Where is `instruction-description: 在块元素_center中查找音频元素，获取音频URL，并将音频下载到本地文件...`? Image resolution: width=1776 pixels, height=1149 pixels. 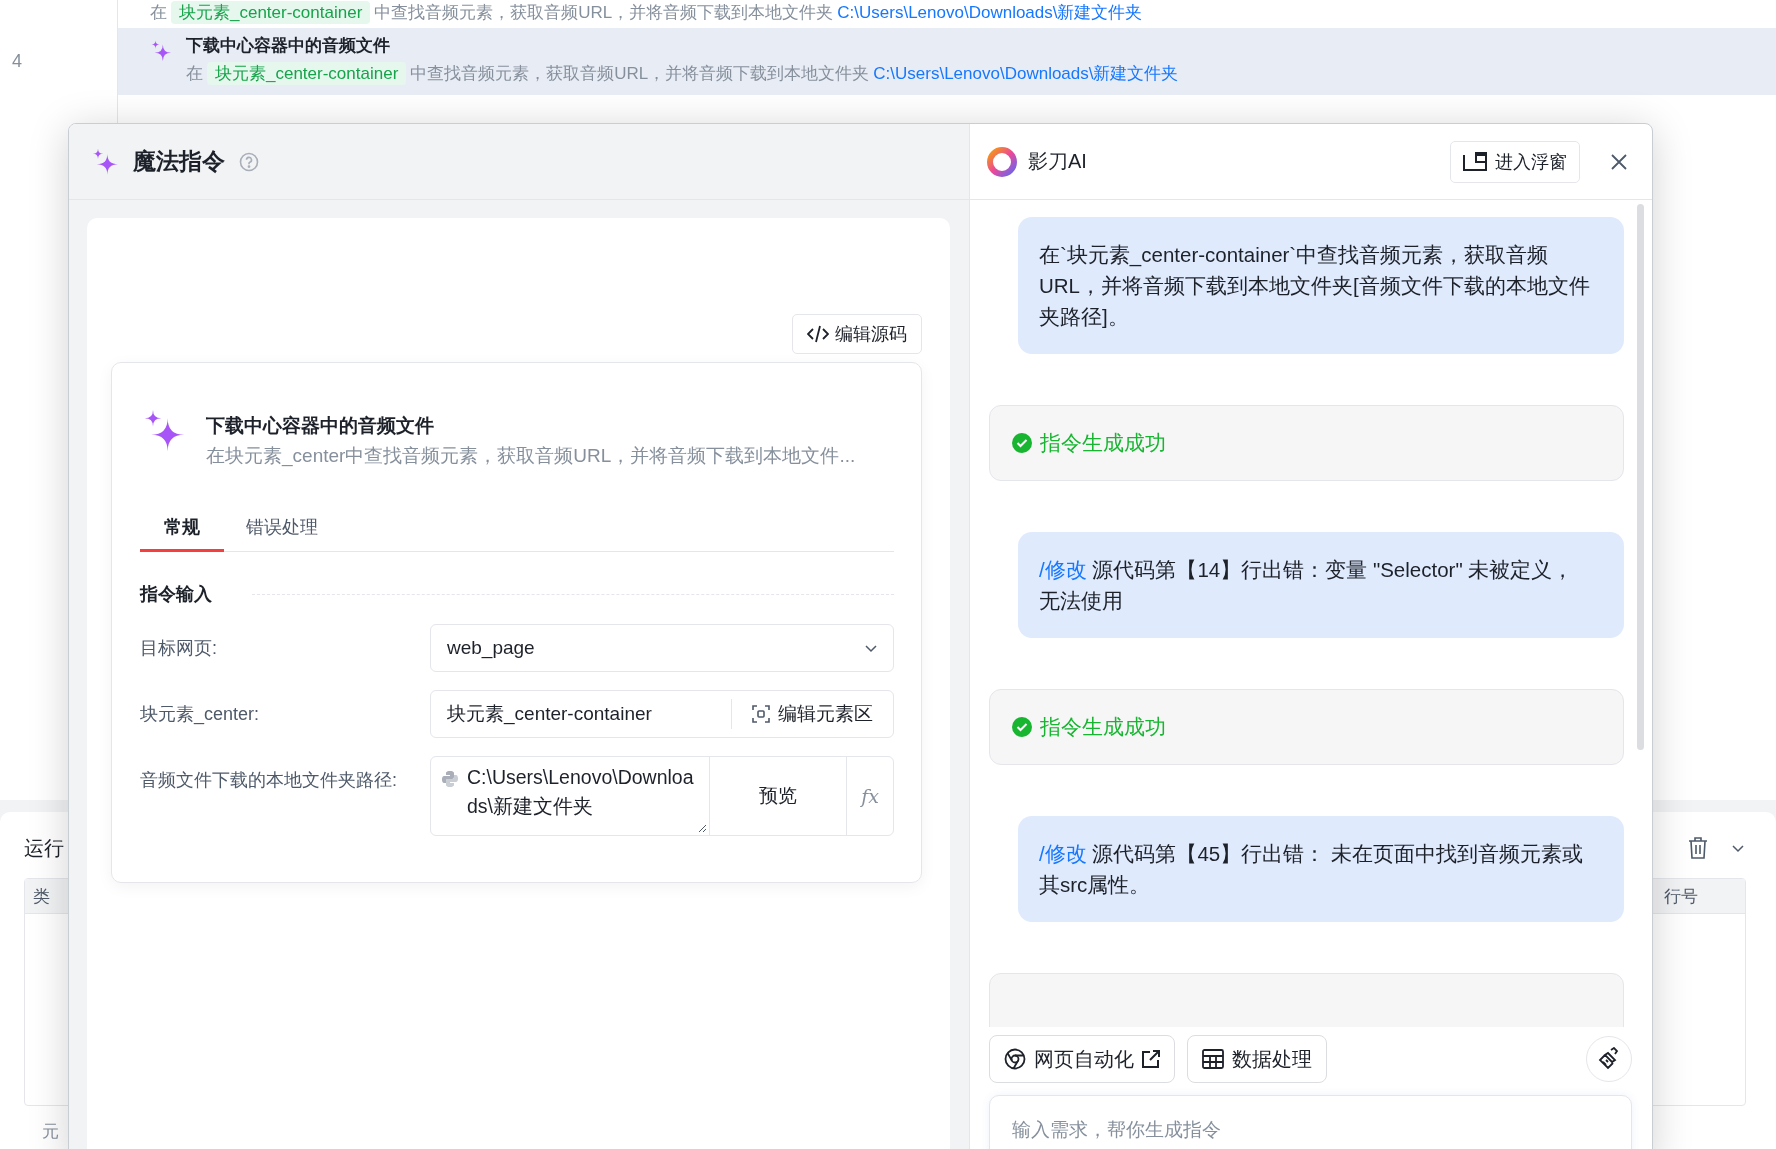
instruction-description: 在块元素_center中查找音频元素，获取音频URL，并将音频下载到本地文件... is located at coordinates (531, 456).